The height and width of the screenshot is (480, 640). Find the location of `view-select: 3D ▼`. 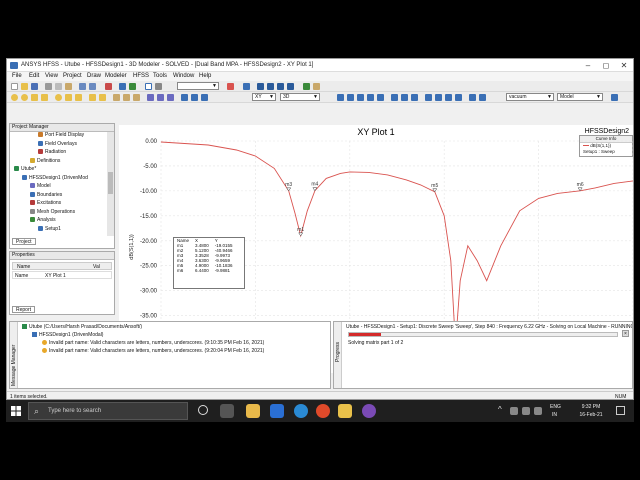

view-select: 3D ▼ is located at coordinates (300, 97).